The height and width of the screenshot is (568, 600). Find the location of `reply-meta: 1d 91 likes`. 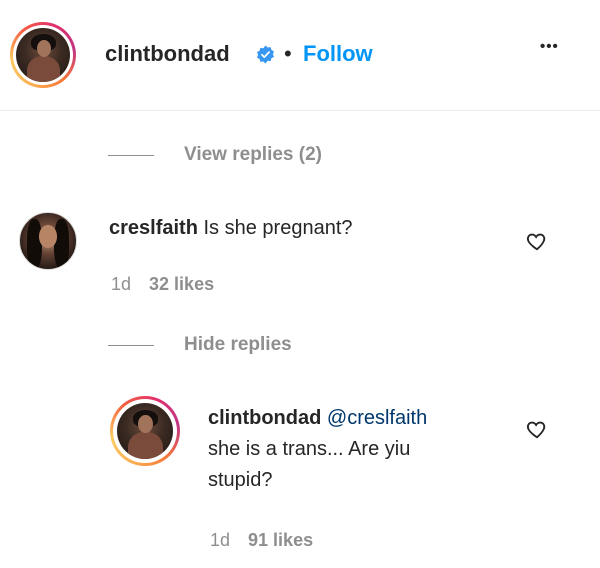

reply-meta: 1d 91 likes is located at coordinates (261, 540).